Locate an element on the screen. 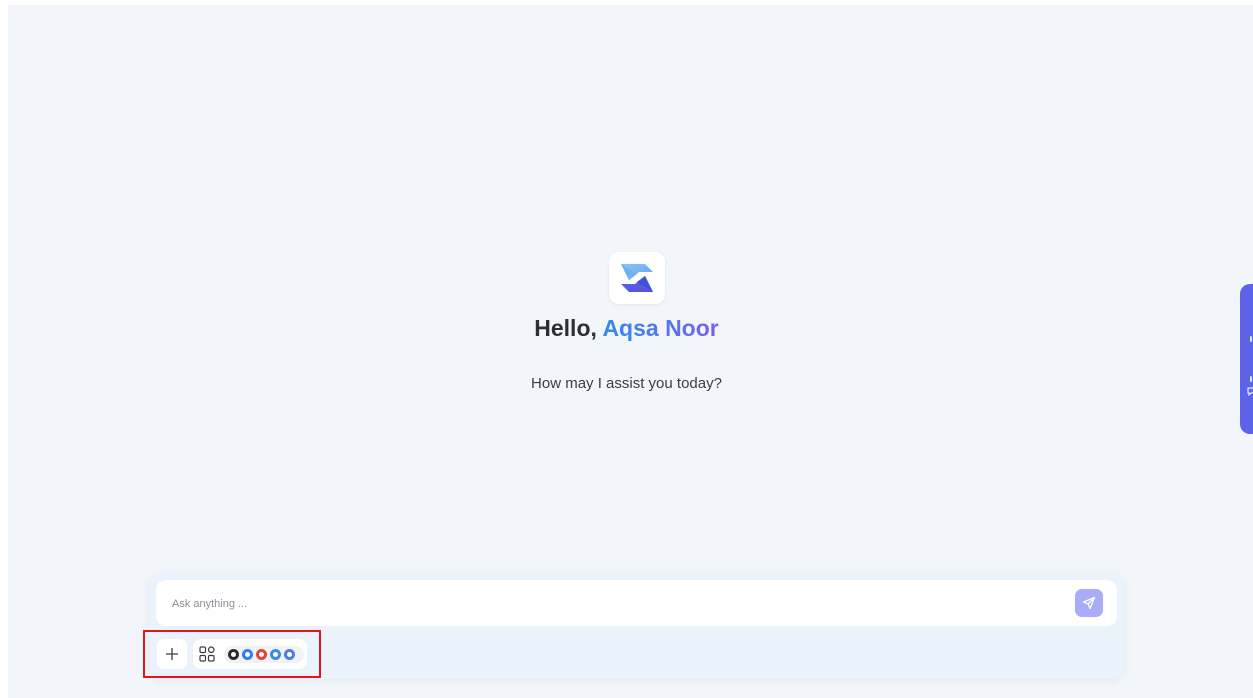 This screenshot has width=1253, height=698. greeting-subtitle: How may I assist you today? is located at coordinates (626, 383).